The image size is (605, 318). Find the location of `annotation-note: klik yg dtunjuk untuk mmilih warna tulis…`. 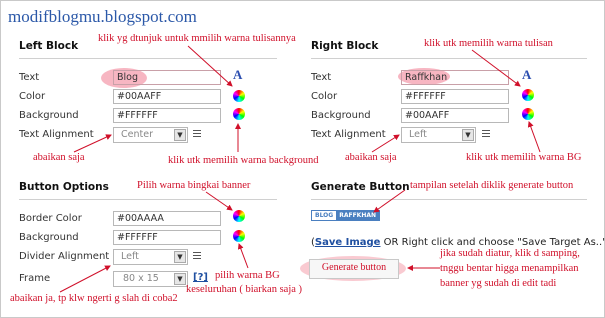

annotation-note: klik yg dtunjuk untuk mmilih warna tulis… is located at coordinates (197, 38).